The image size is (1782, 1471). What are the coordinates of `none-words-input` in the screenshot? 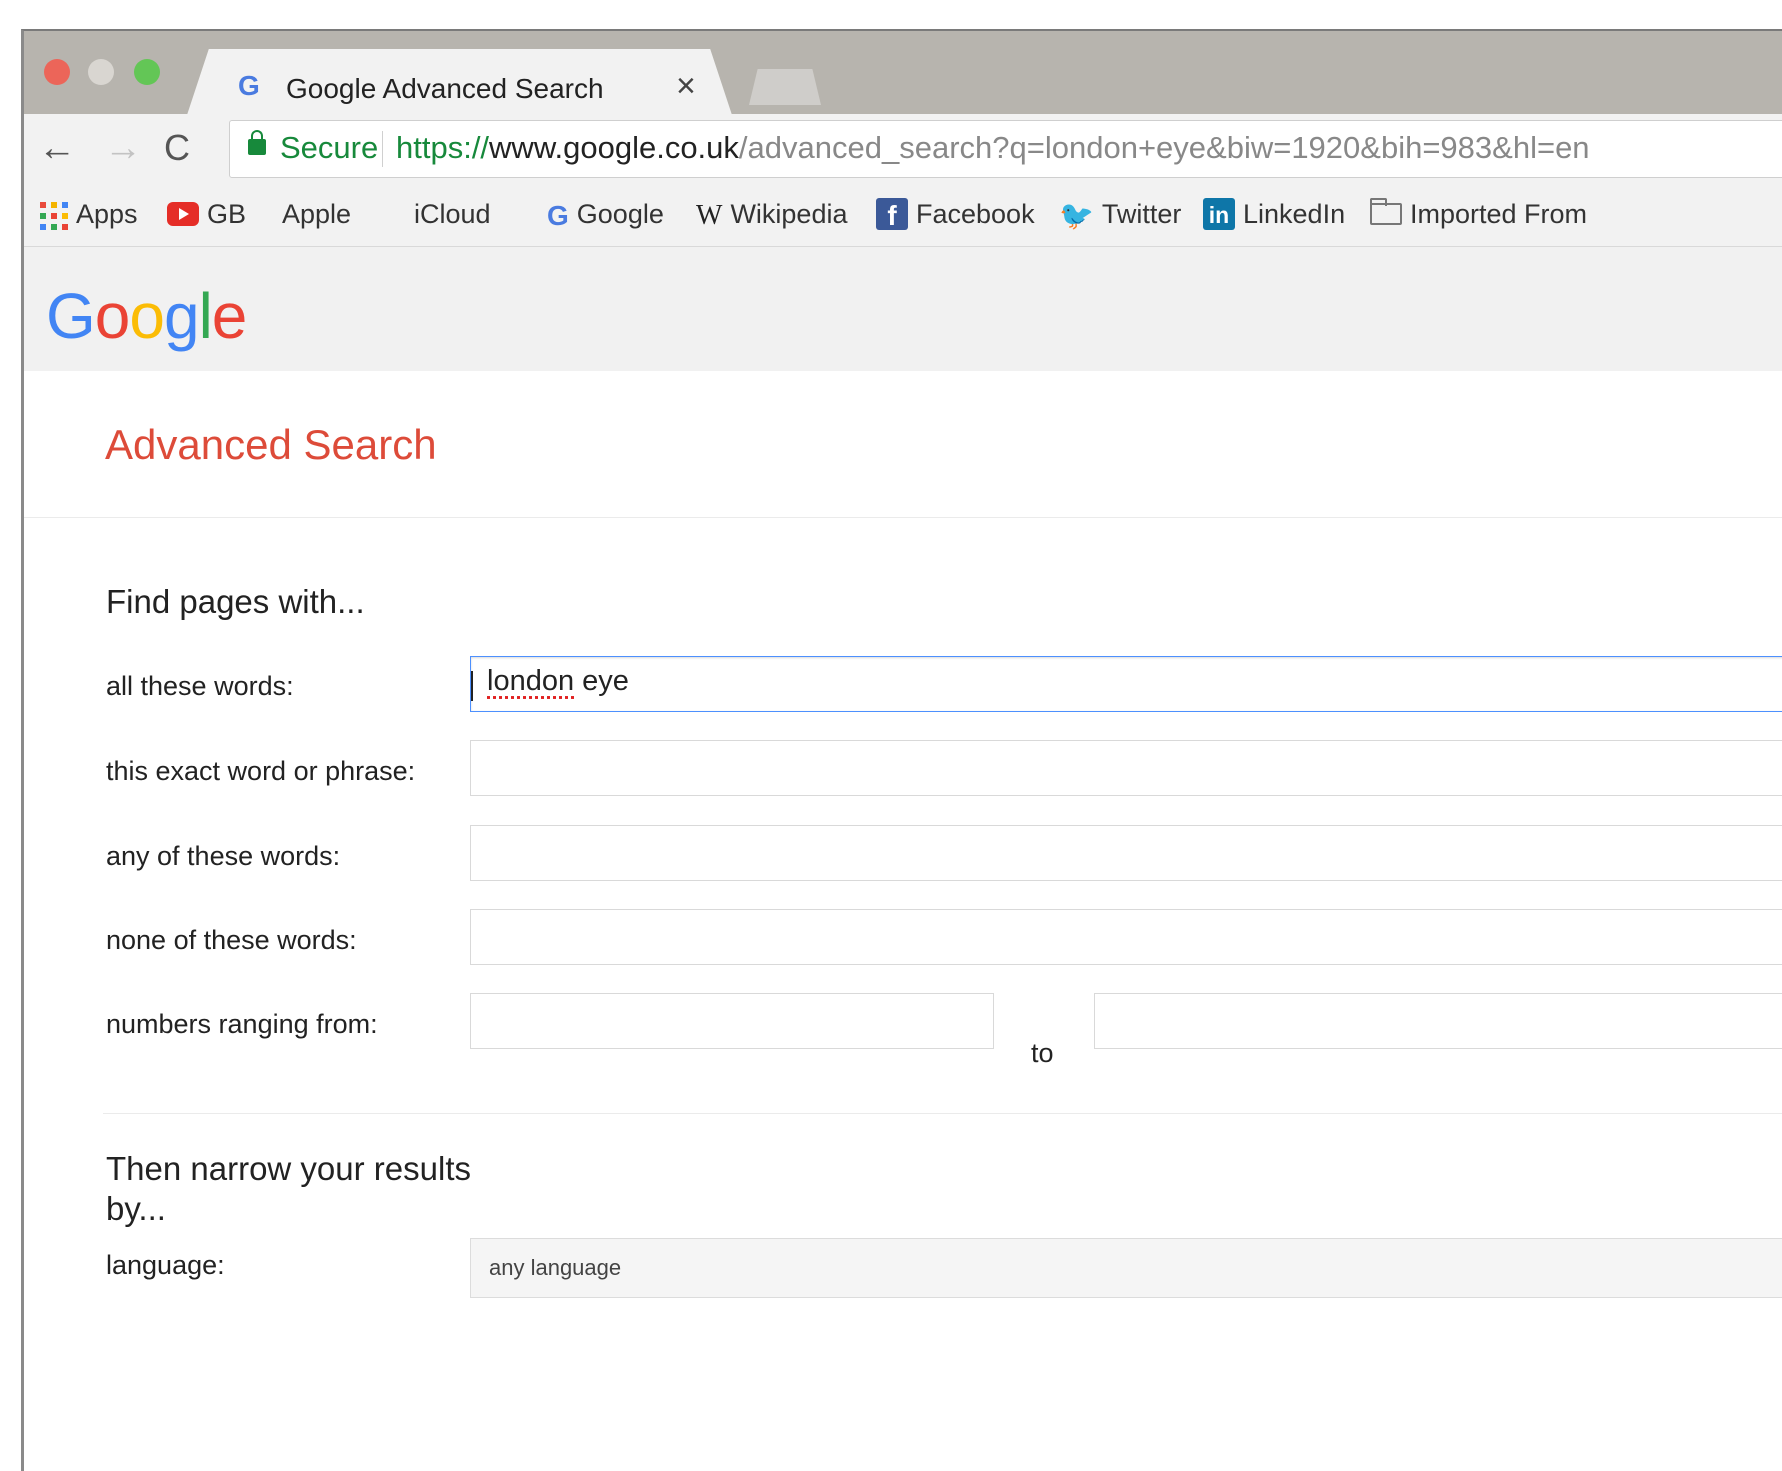 It's located at (1126, 937).